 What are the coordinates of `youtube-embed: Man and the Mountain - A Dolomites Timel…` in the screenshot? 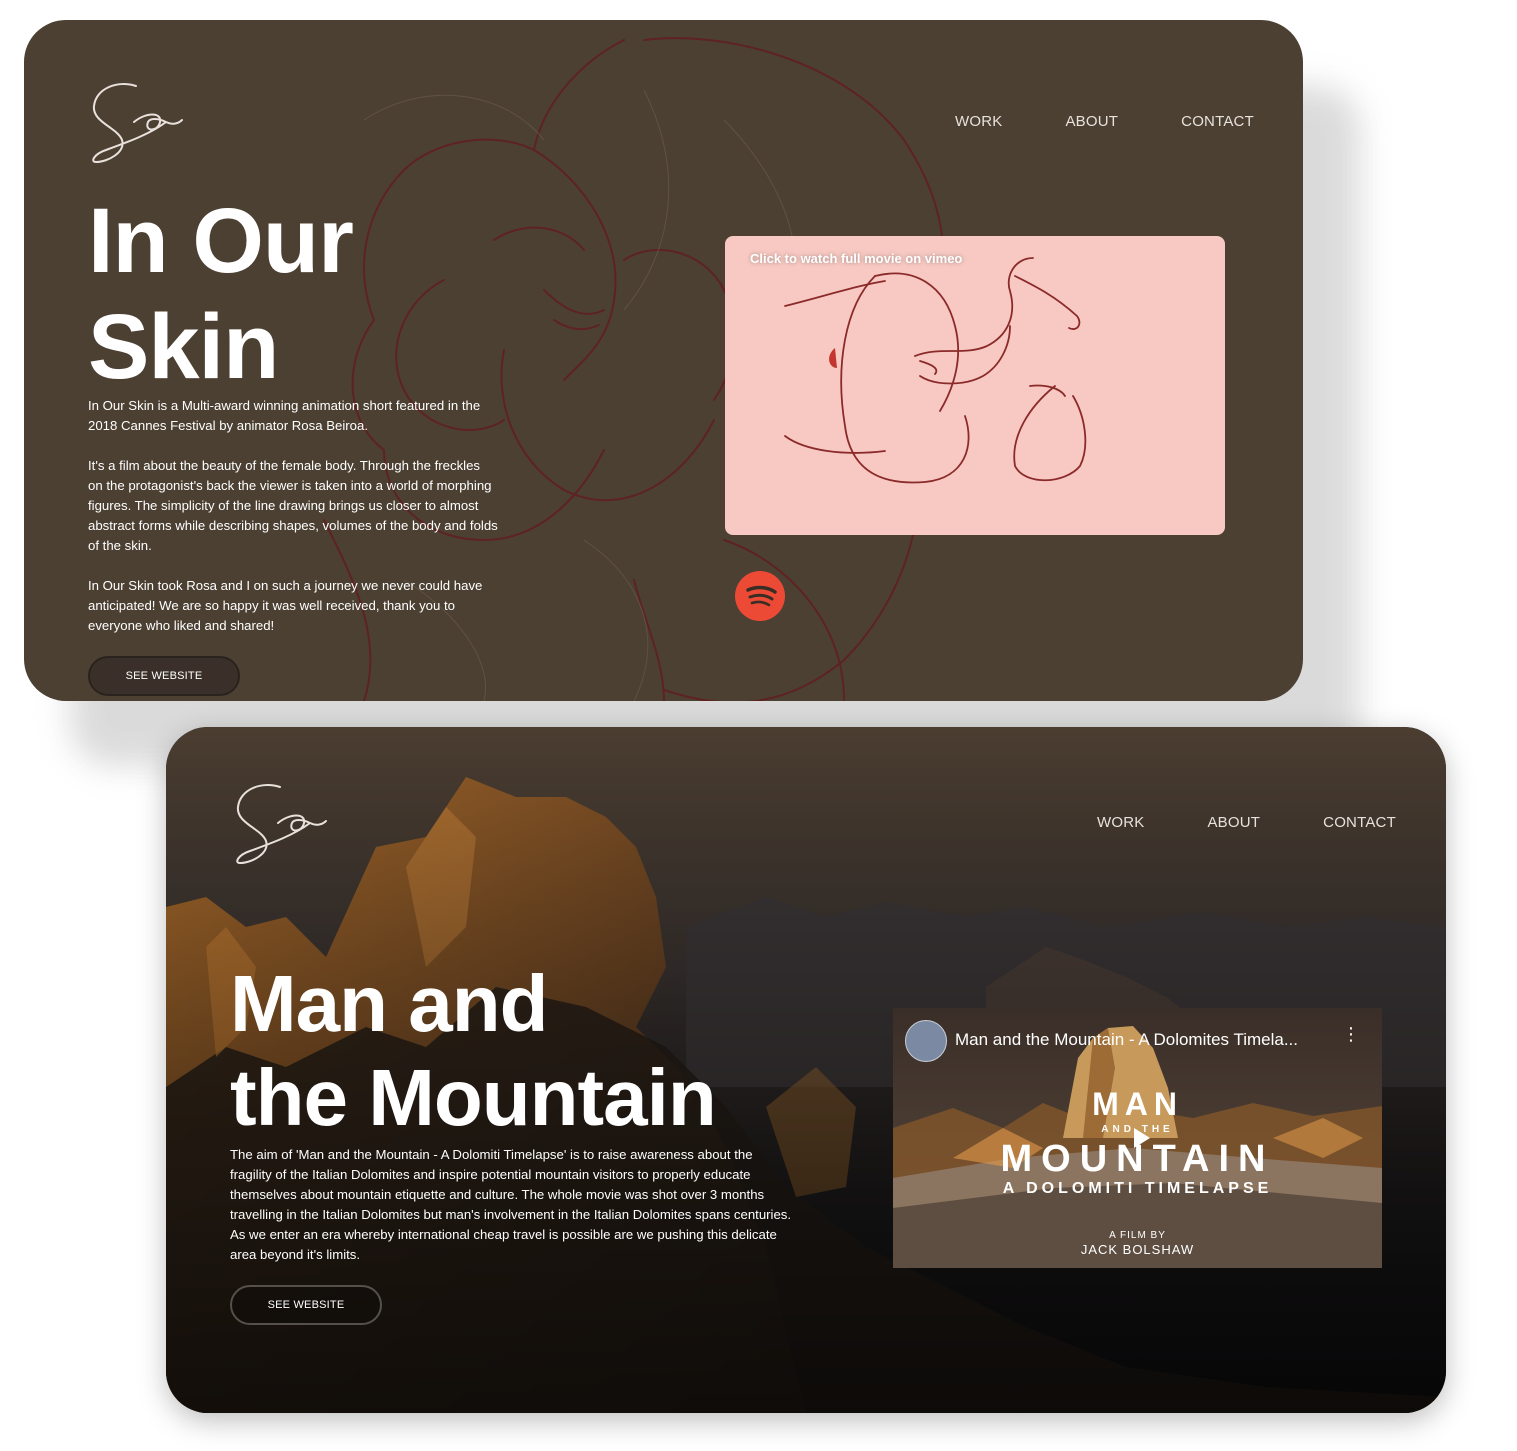 It's located at (1137, 1138).